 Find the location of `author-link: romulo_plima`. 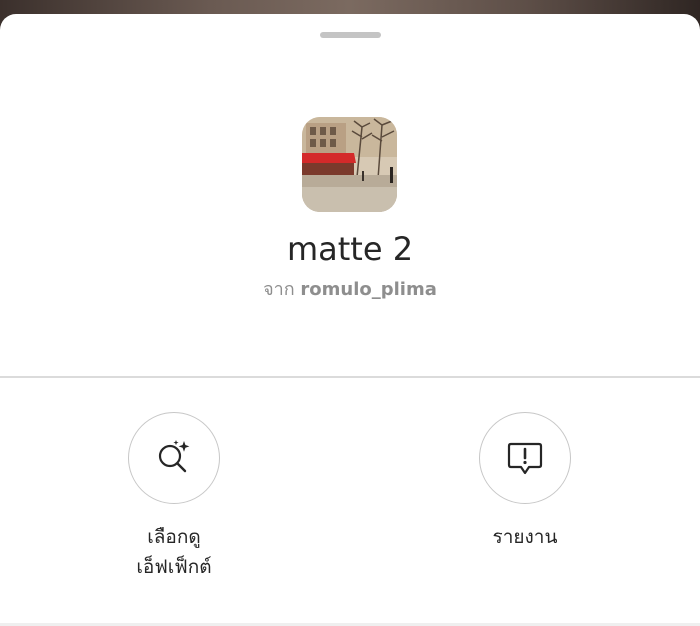

author-link: romulo_plima is located at coordinates (368, 289).